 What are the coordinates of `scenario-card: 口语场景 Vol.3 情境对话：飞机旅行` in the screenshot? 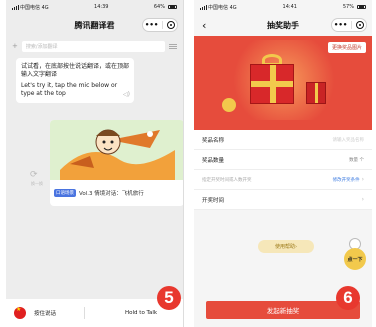 It's located at (116, 163).